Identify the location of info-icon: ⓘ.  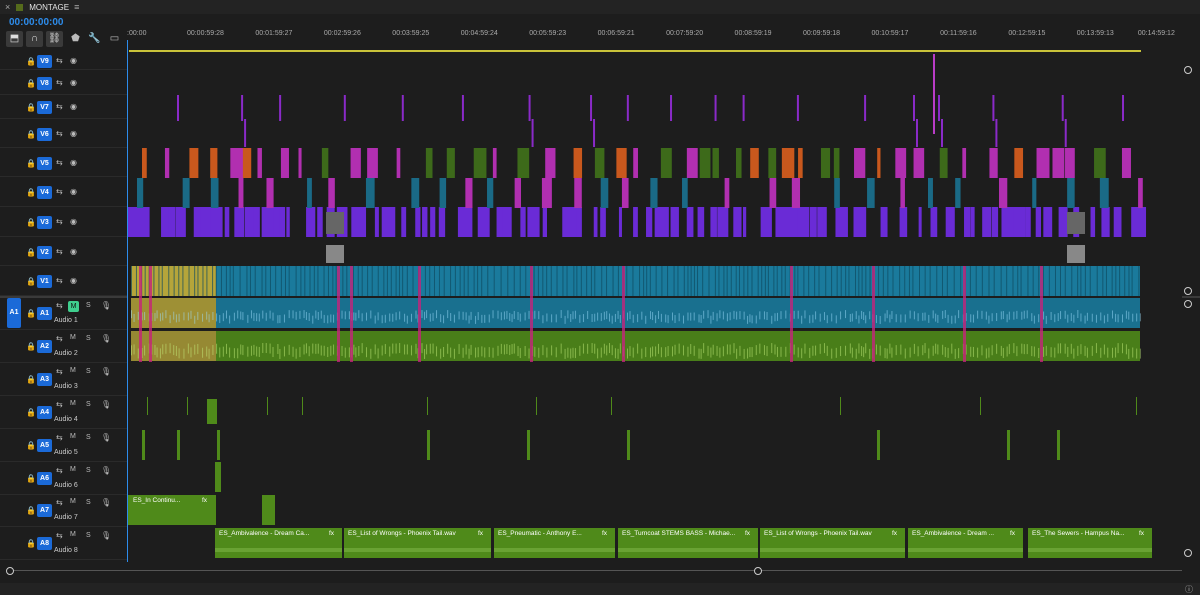
(1189, 589).